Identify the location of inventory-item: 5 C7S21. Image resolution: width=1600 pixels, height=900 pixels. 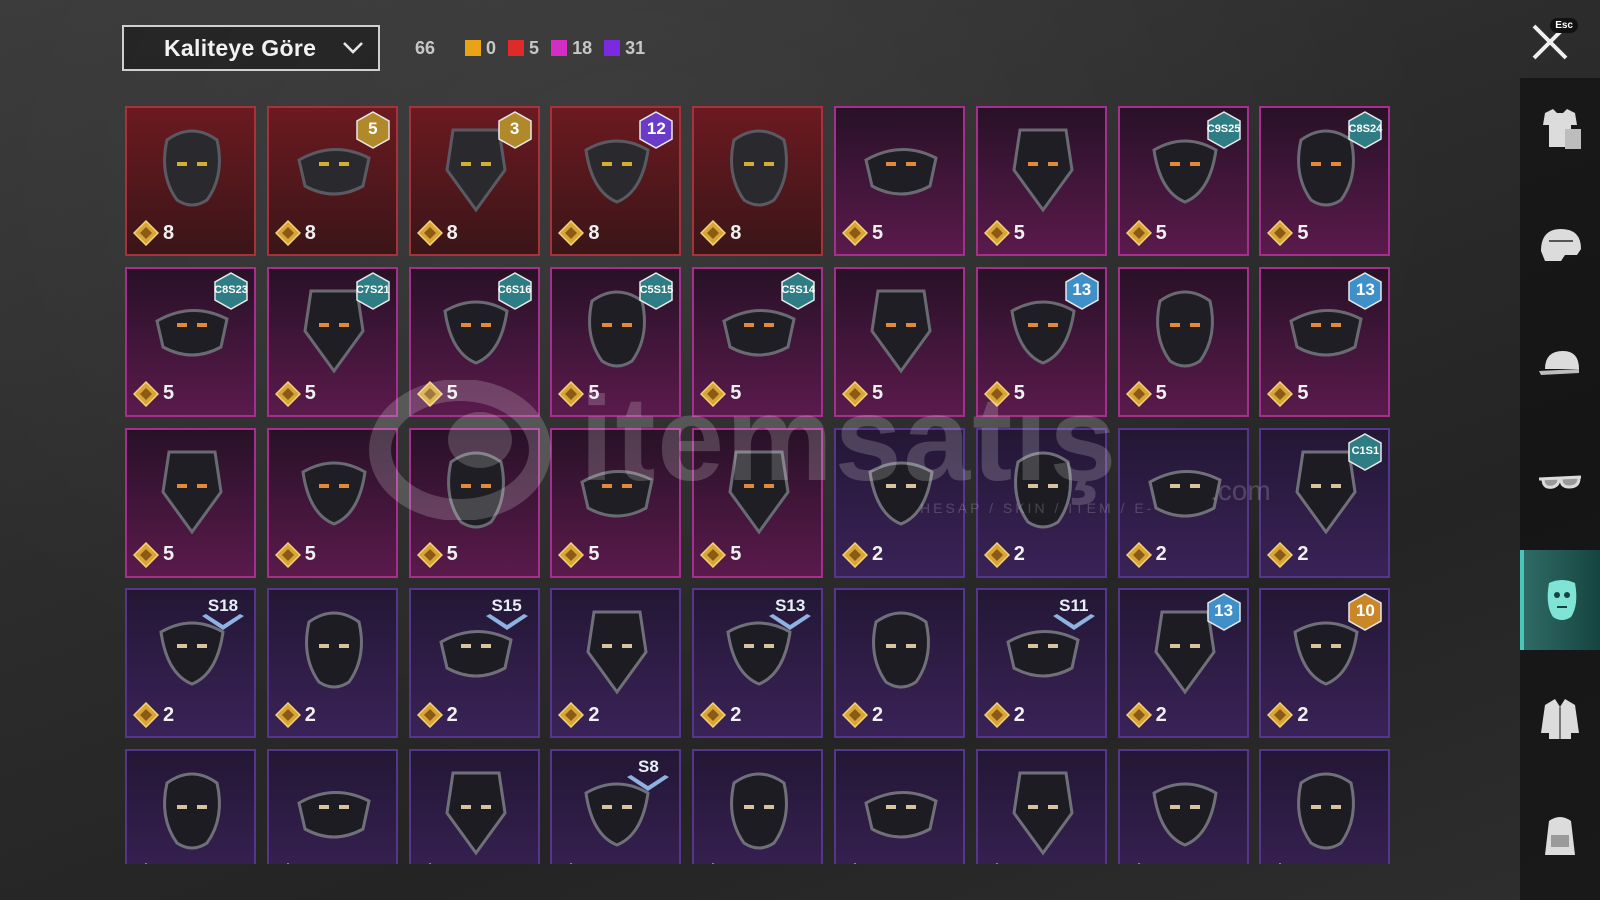
(332, 341).